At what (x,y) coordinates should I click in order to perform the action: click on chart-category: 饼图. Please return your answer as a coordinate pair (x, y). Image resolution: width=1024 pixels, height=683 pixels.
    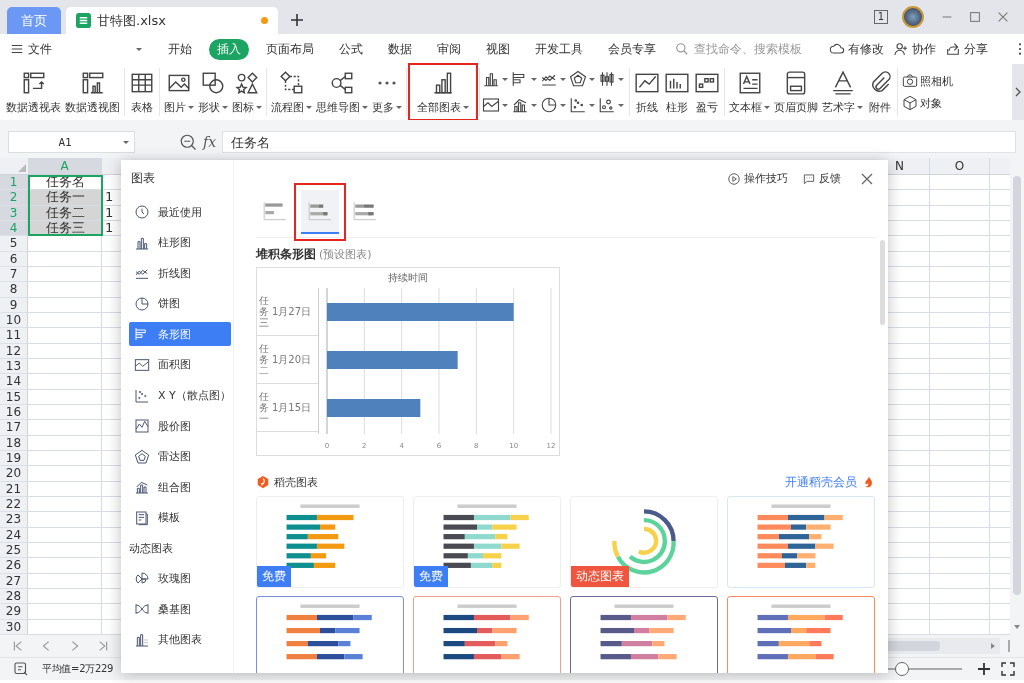
    Looking at the image, I should click on (180, 303).